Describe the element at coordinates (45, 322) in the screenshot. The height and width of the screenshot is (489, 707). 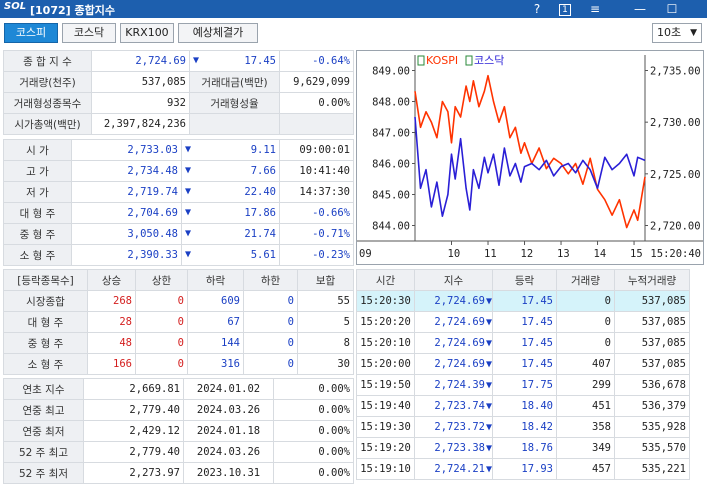
I see `breadth-label: 대 형 주` at that location.